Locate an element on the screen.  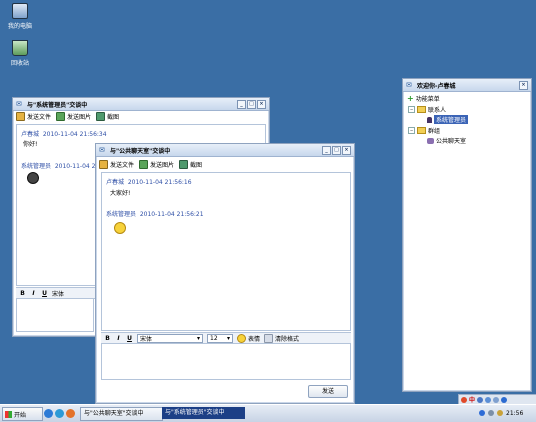
windows-logo-icon is located at coordinates (8, 414).